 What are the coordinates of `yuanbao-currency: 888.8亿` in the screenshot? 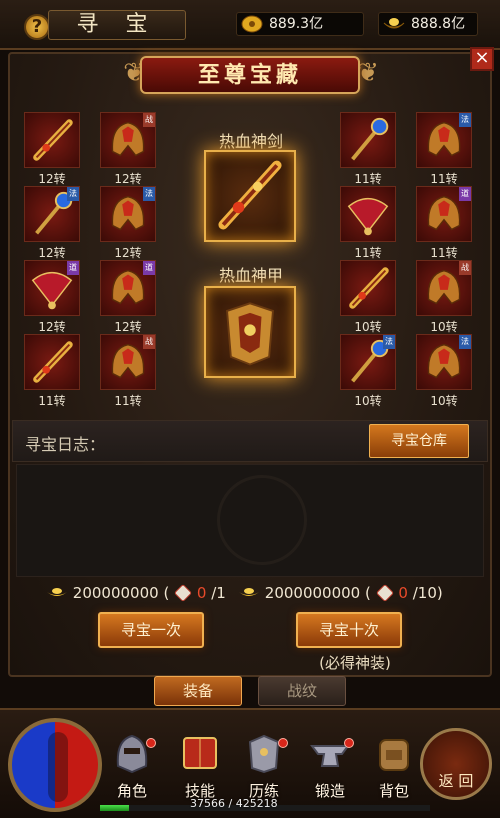 It's located at (428, 24).